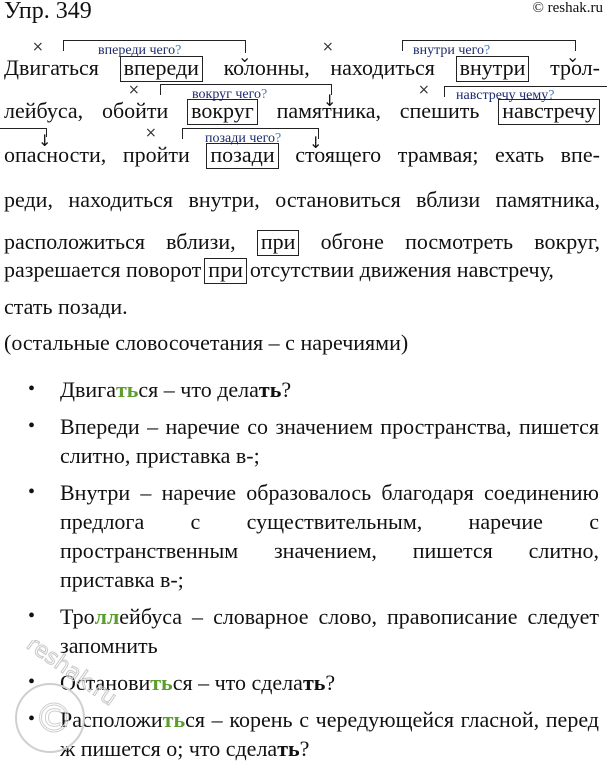 The image size is (607, 771). Describe the element at coordinates (206, 342) in the screenshot. I see `note-text: (остальные словосочетания – с наречиями)` at that location.